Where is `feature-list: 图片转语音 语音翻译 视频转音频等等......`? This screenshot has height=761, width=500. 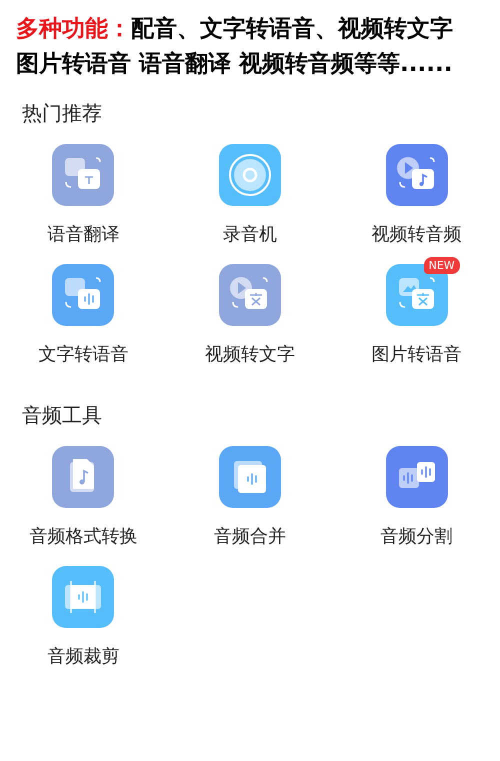 feature-list: 图片转语音 语音翻译 视频转音频等等...... is located at coordinates (234, 64).